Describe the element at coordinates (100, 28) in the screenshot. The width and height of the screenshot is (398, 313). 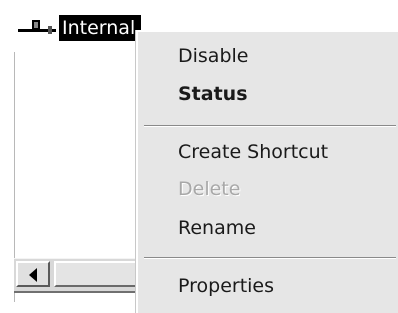
I see `network-connection-label: Internal` at that location.